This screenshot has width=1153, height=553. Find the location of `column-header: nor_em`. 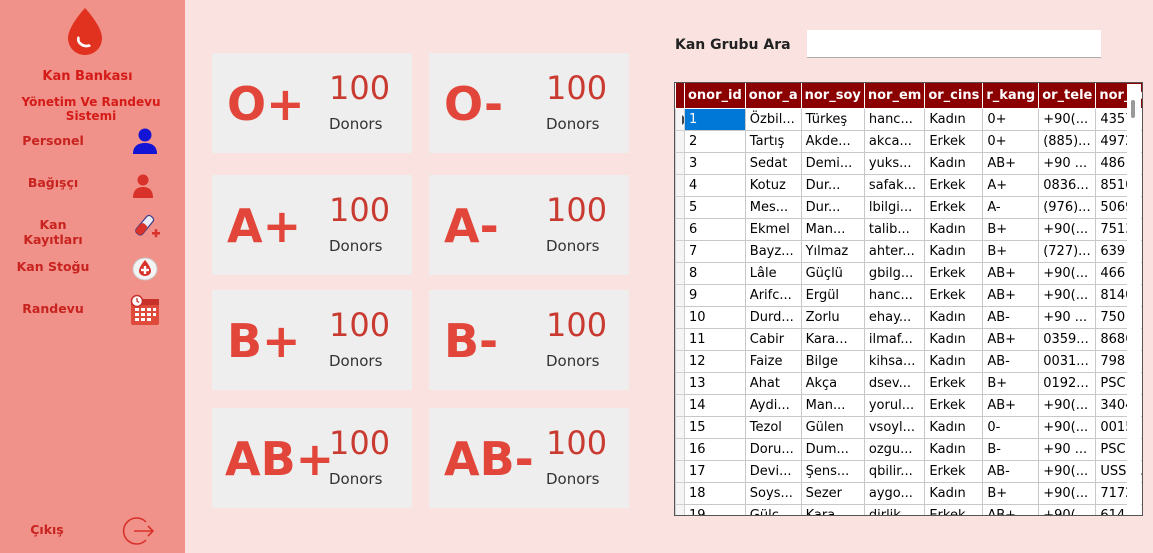

column-header: nor_em is located at coordinates (894, 96).